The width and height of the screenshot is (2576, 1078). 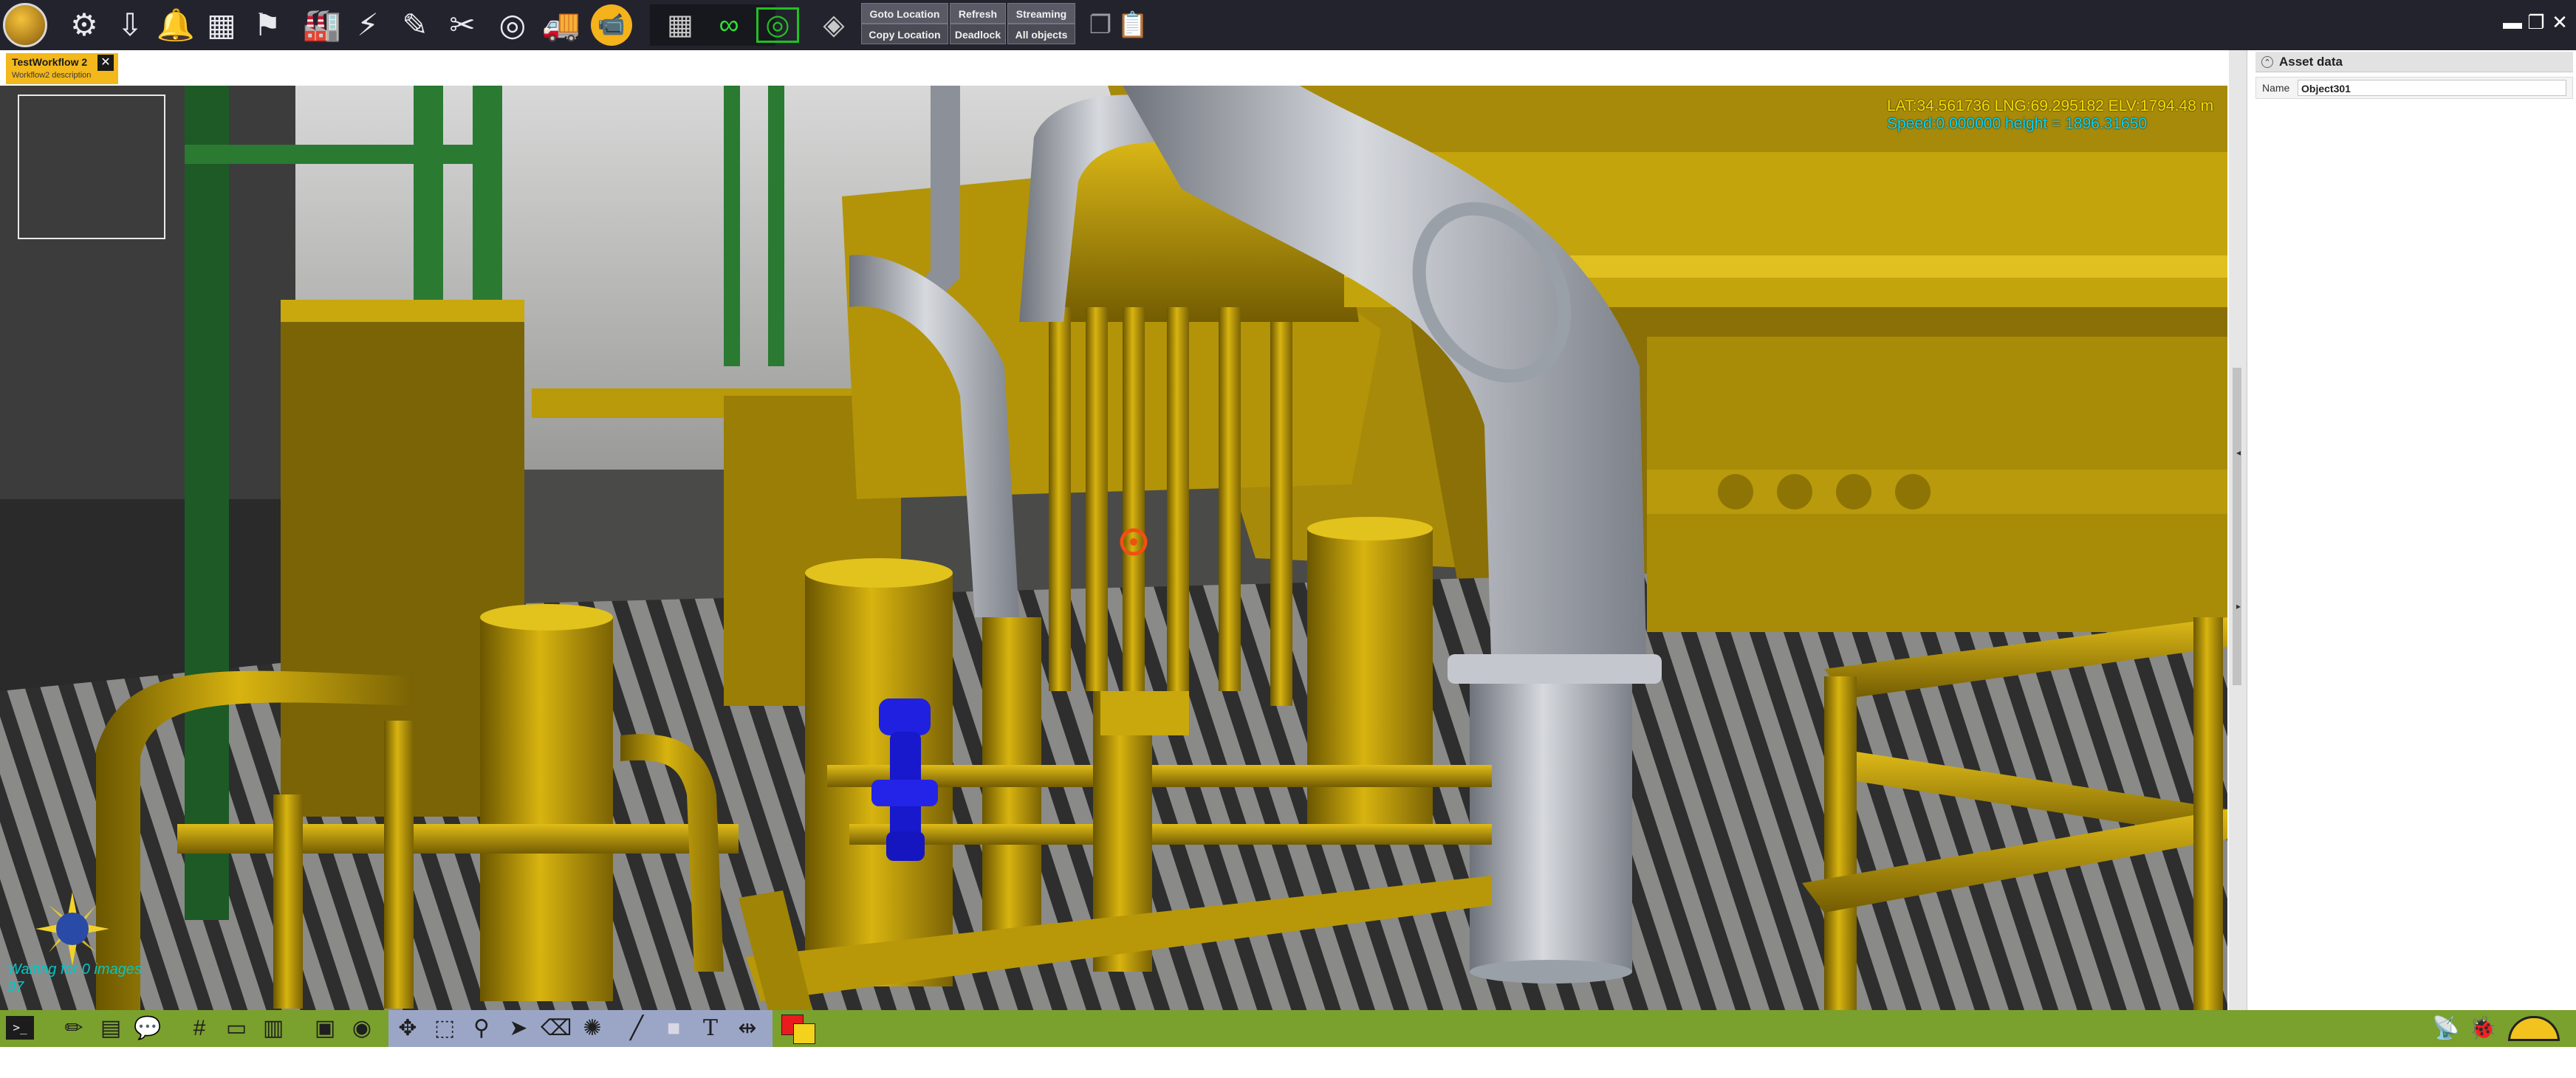 What do you see at coordinates (2414, 62) in the screenshot?
I see `asset-data-header: ⌃ Asset data` at bounding box center [2414, 62].